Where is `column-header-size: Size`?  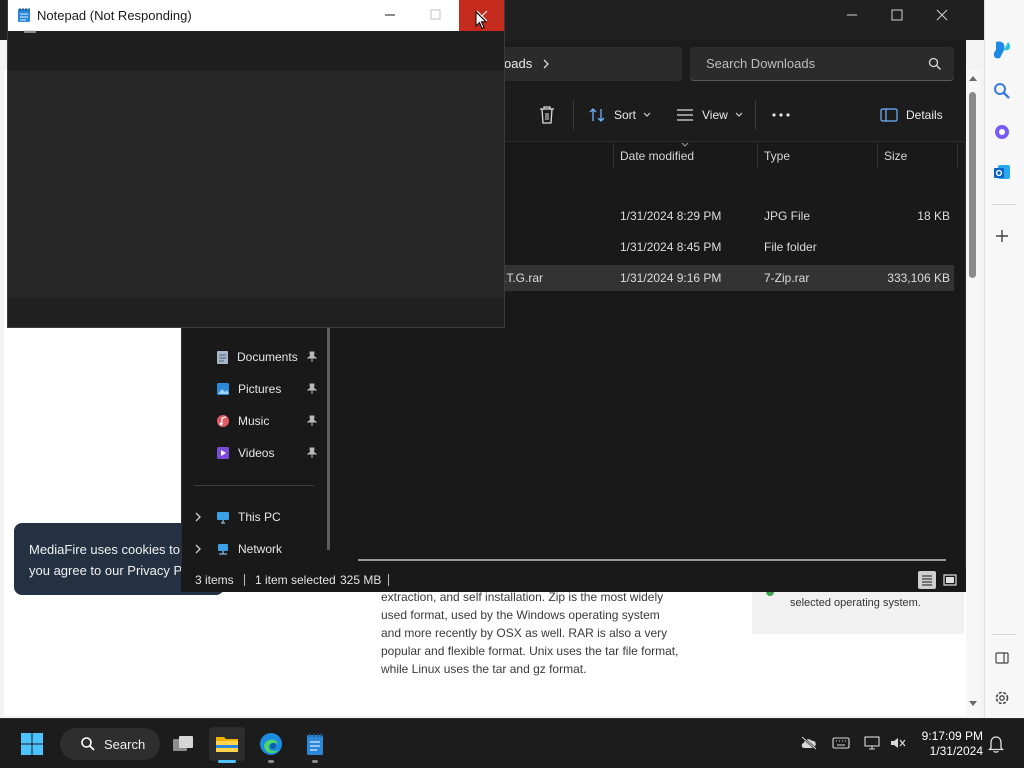 column-header-size: Size is located at coordinates (895, 156).